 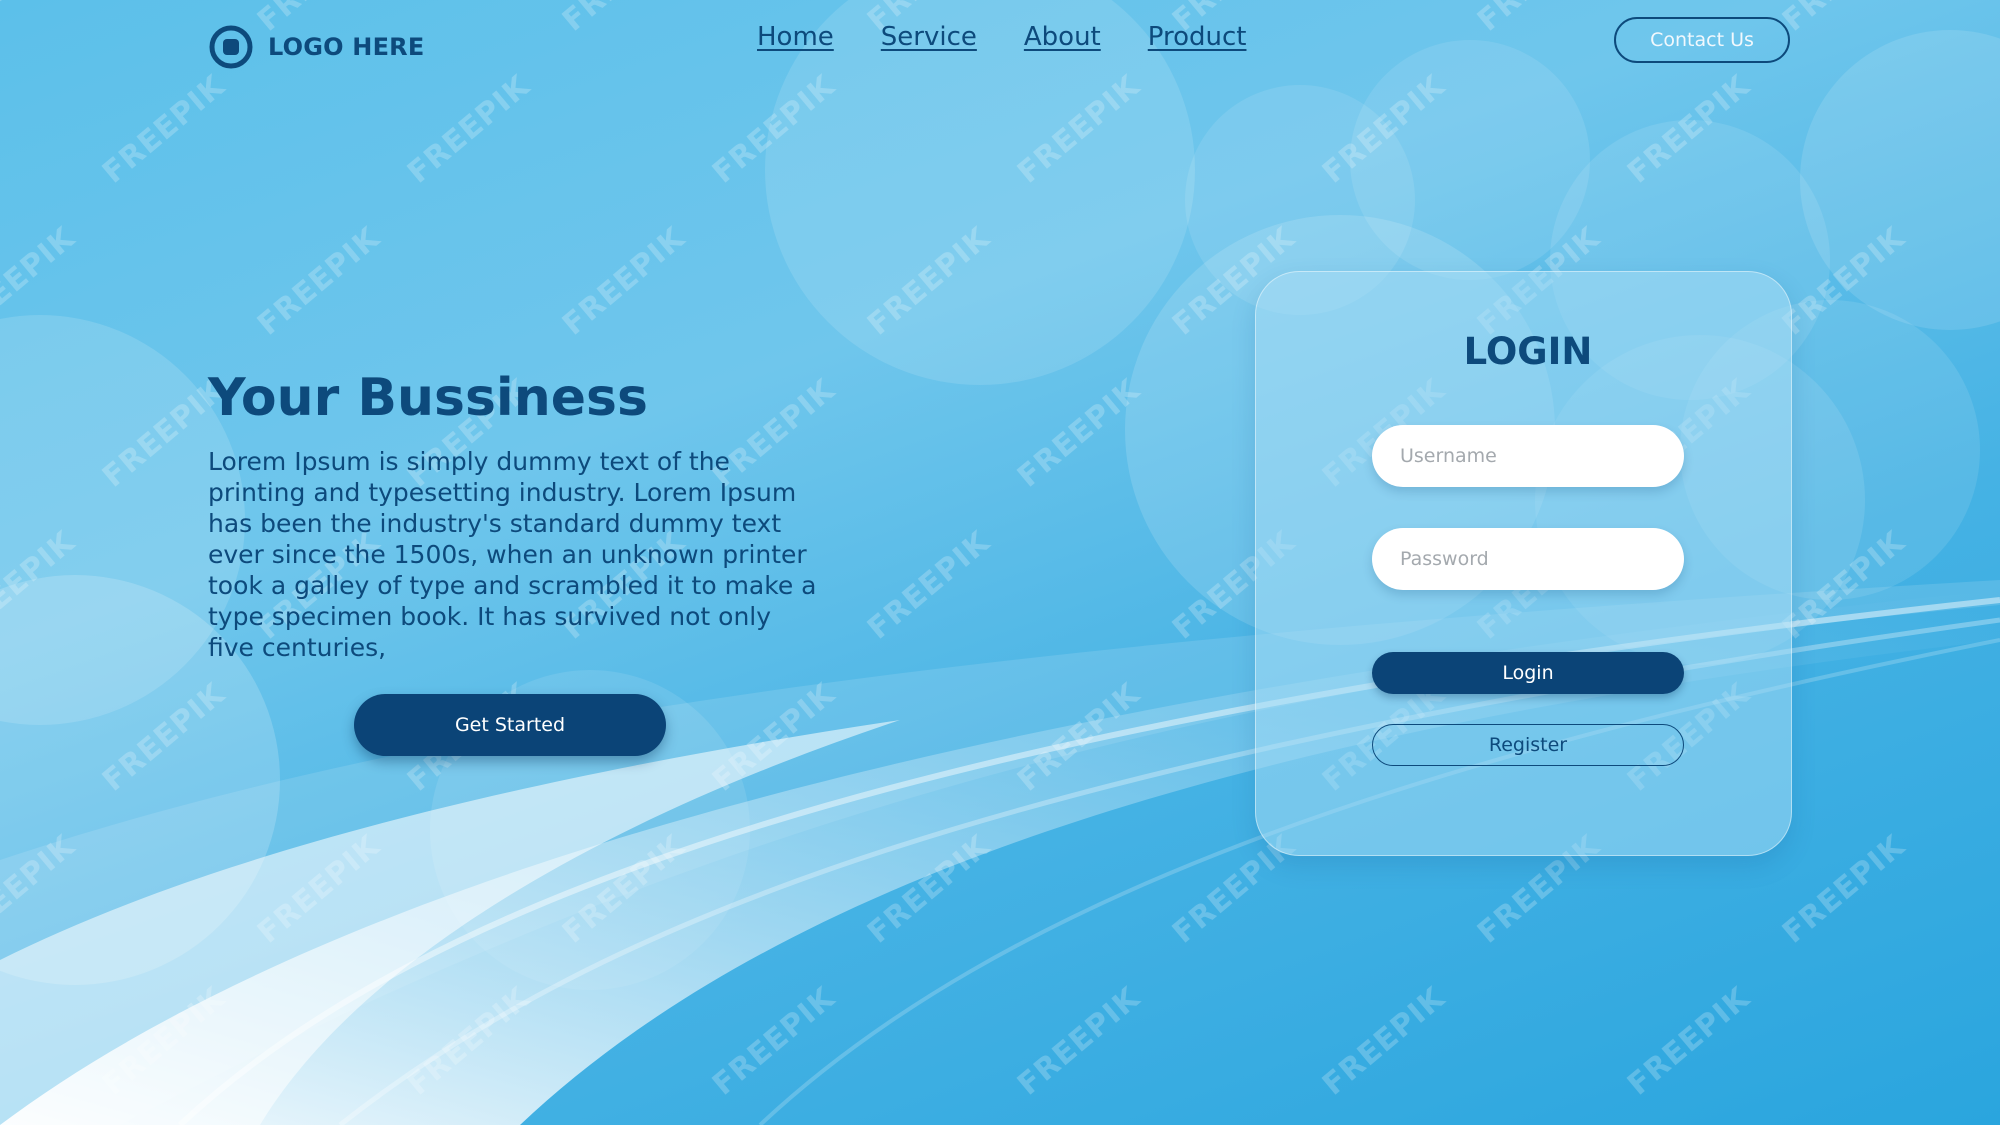 What do you see at coordinates (1528, 351) in the screenshot?
I see `login-title: LOGIN` at bounding box center [1528, 351].